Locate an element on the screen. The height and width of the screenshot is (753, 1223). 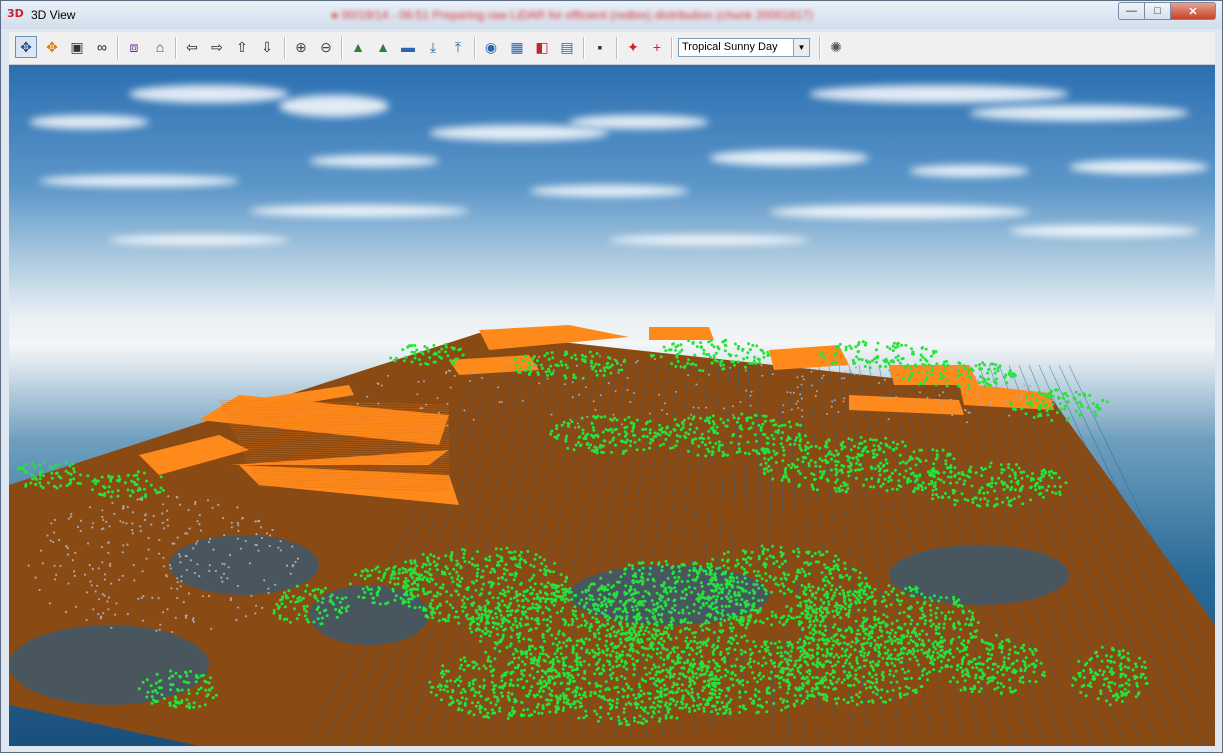
pan-tool-button: ✥ is located at coordinates (26, 47).